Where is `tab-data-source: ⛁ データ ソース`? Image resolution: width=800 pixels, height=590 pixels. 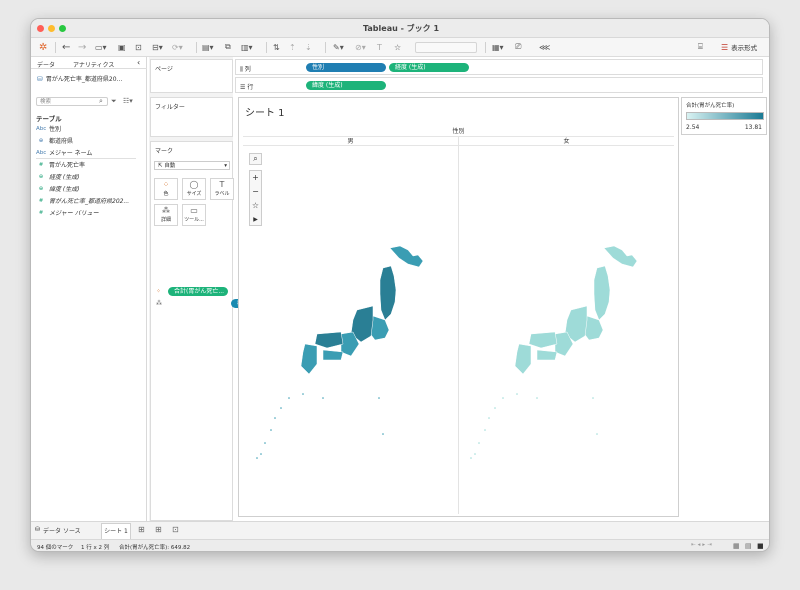
tab-data-source: ⛁ データ ソース is located at coordinates (58, 530).